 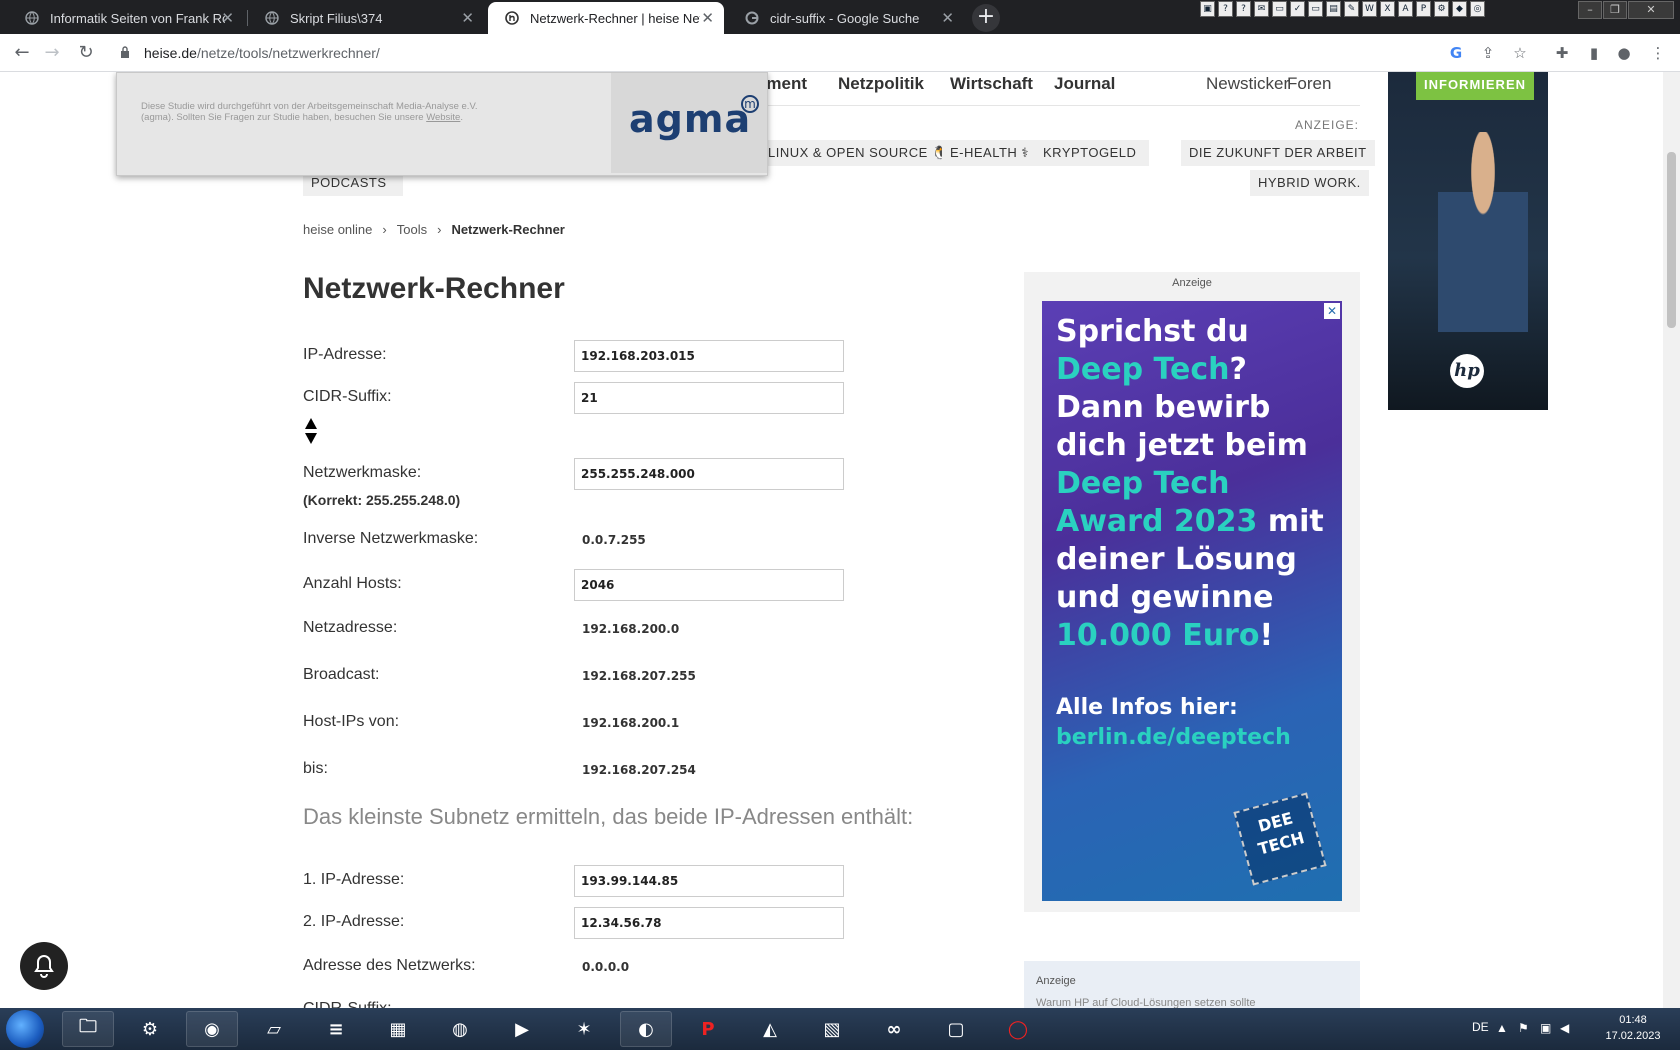 What do you see at coordinates (1633, 1028) in the screenshot?
I see `system-clock: 01:48 17.02.2023` at bounding box center [1633, 1028].